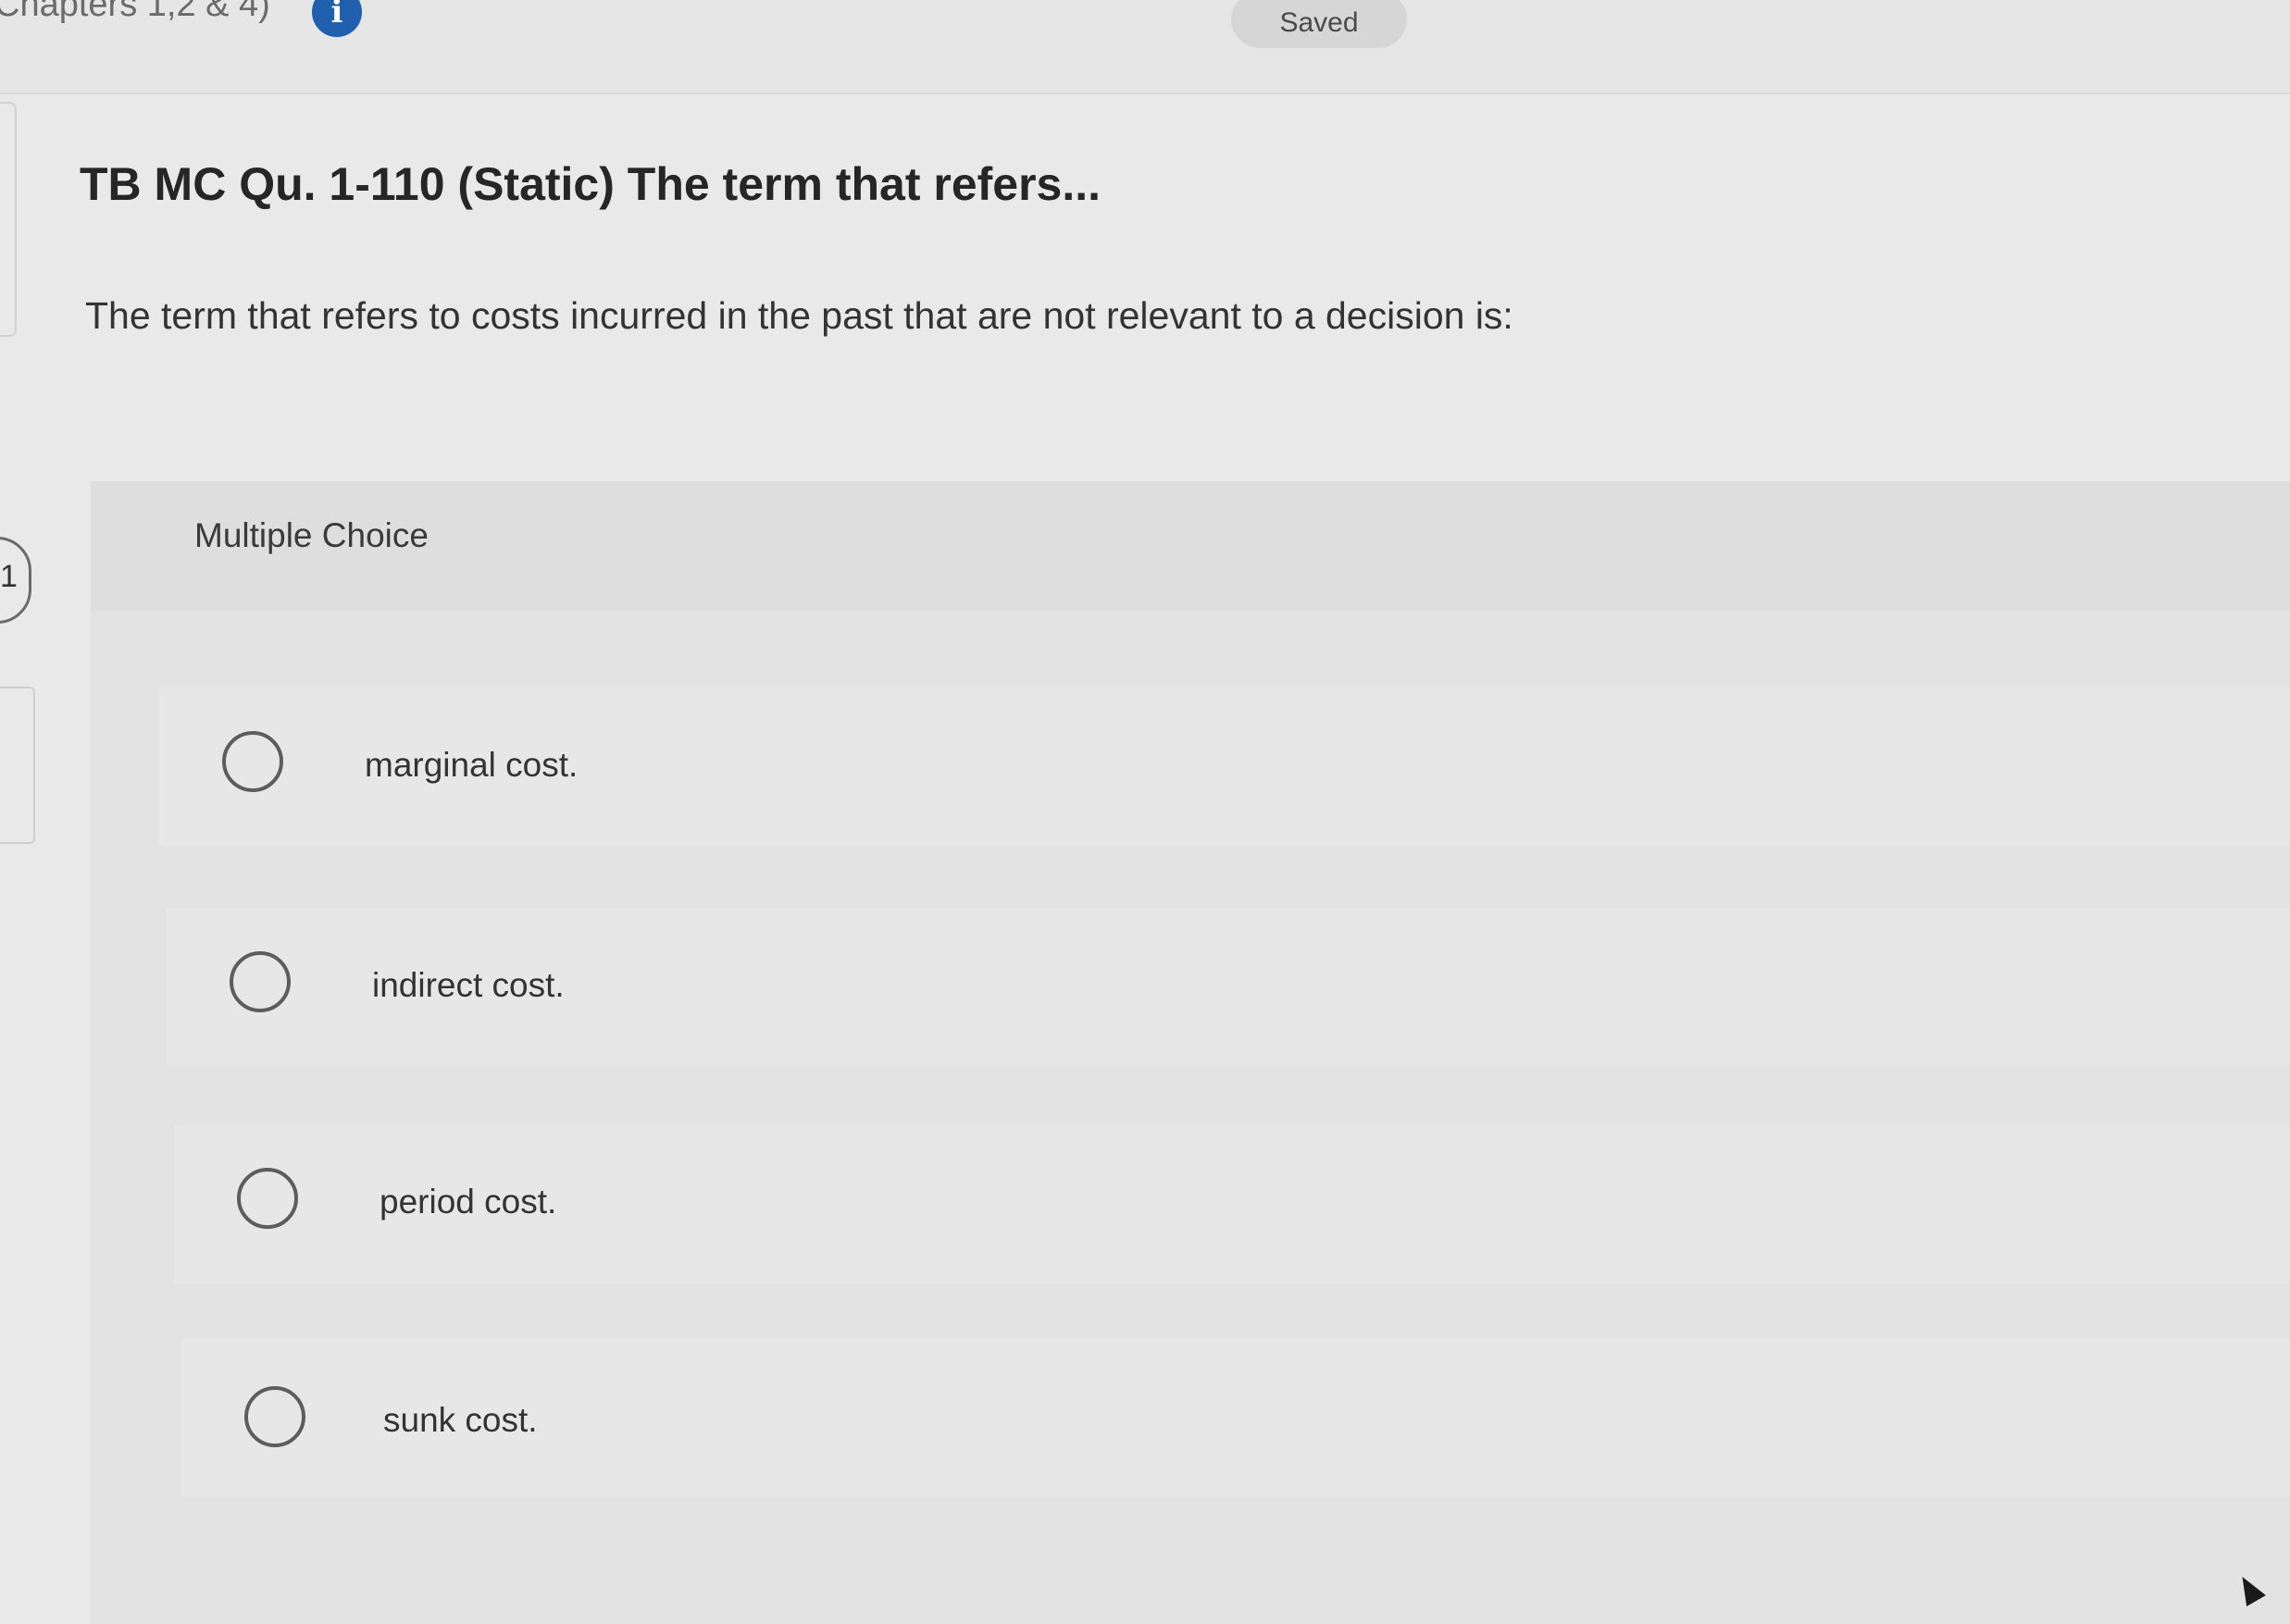 The height and width of the screenshot is (1624, 2290). Describe the element at coordinates (1224, 766) in the screenshot. I see `choice-option-marginal-cost: marginal cost.` at that location.